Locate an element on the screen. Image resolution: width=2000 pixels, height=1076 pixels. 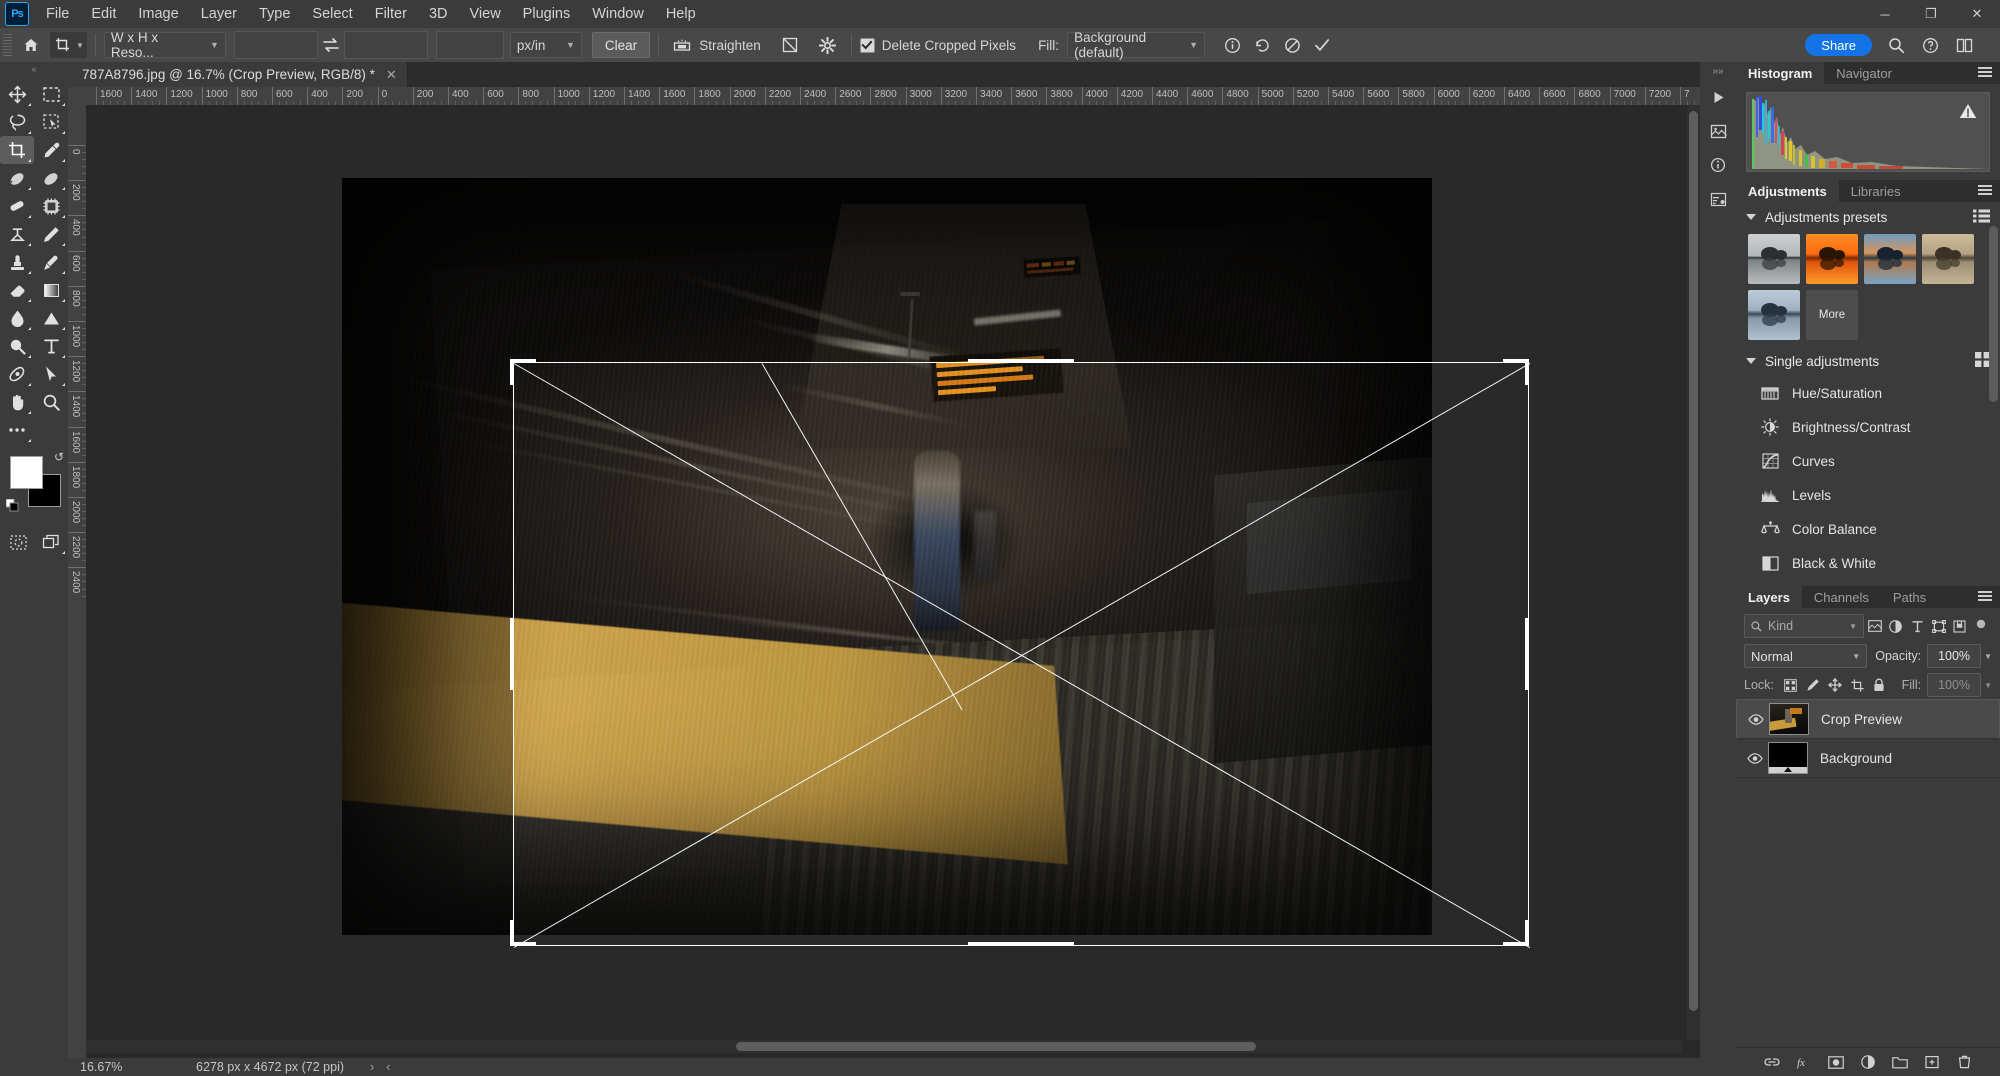
stamp-tool is located at coordinates (17, 262).